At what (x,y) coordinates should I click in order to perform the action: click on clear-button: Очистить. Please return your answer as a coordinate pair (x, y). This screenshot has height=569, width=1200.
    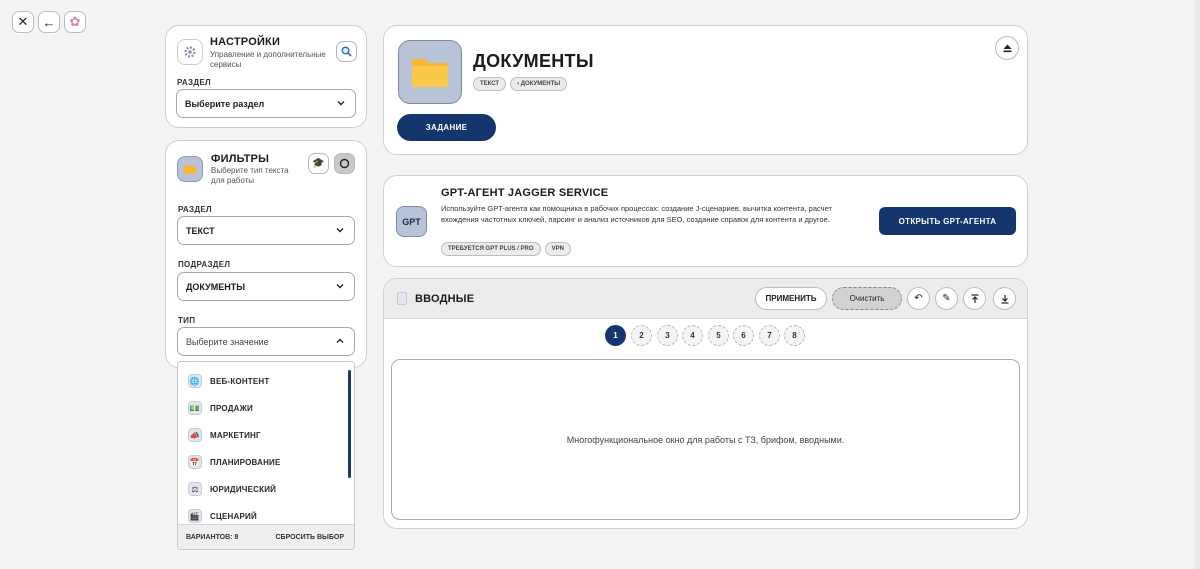
    Looking at the image, I should click on (867, 298).